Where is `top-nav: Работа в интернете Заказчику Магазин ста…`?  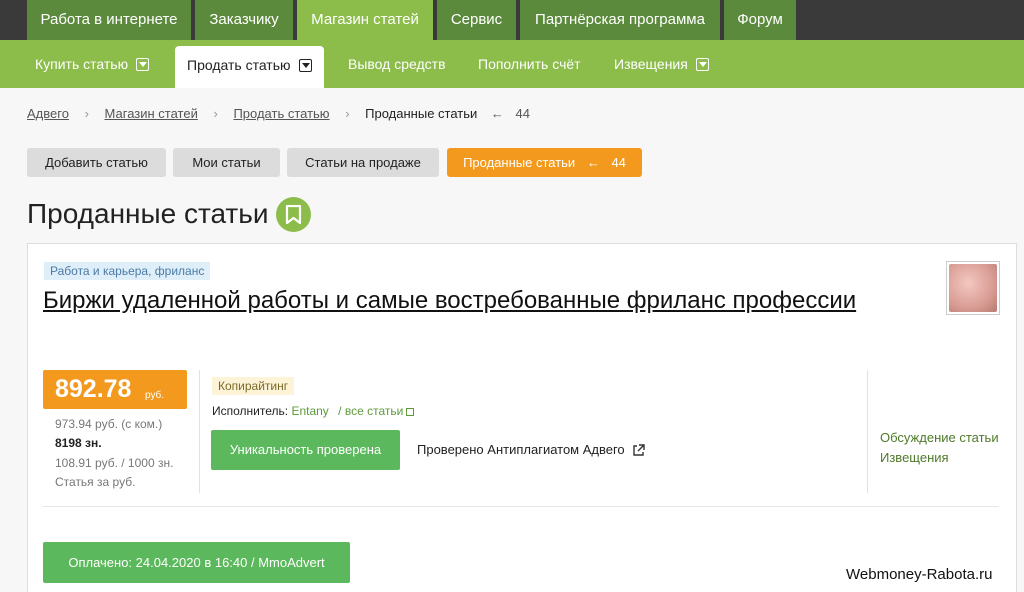
top-nav: Работа в интернете Заказчику Магазин ста… is located at coordinates (512, 20).